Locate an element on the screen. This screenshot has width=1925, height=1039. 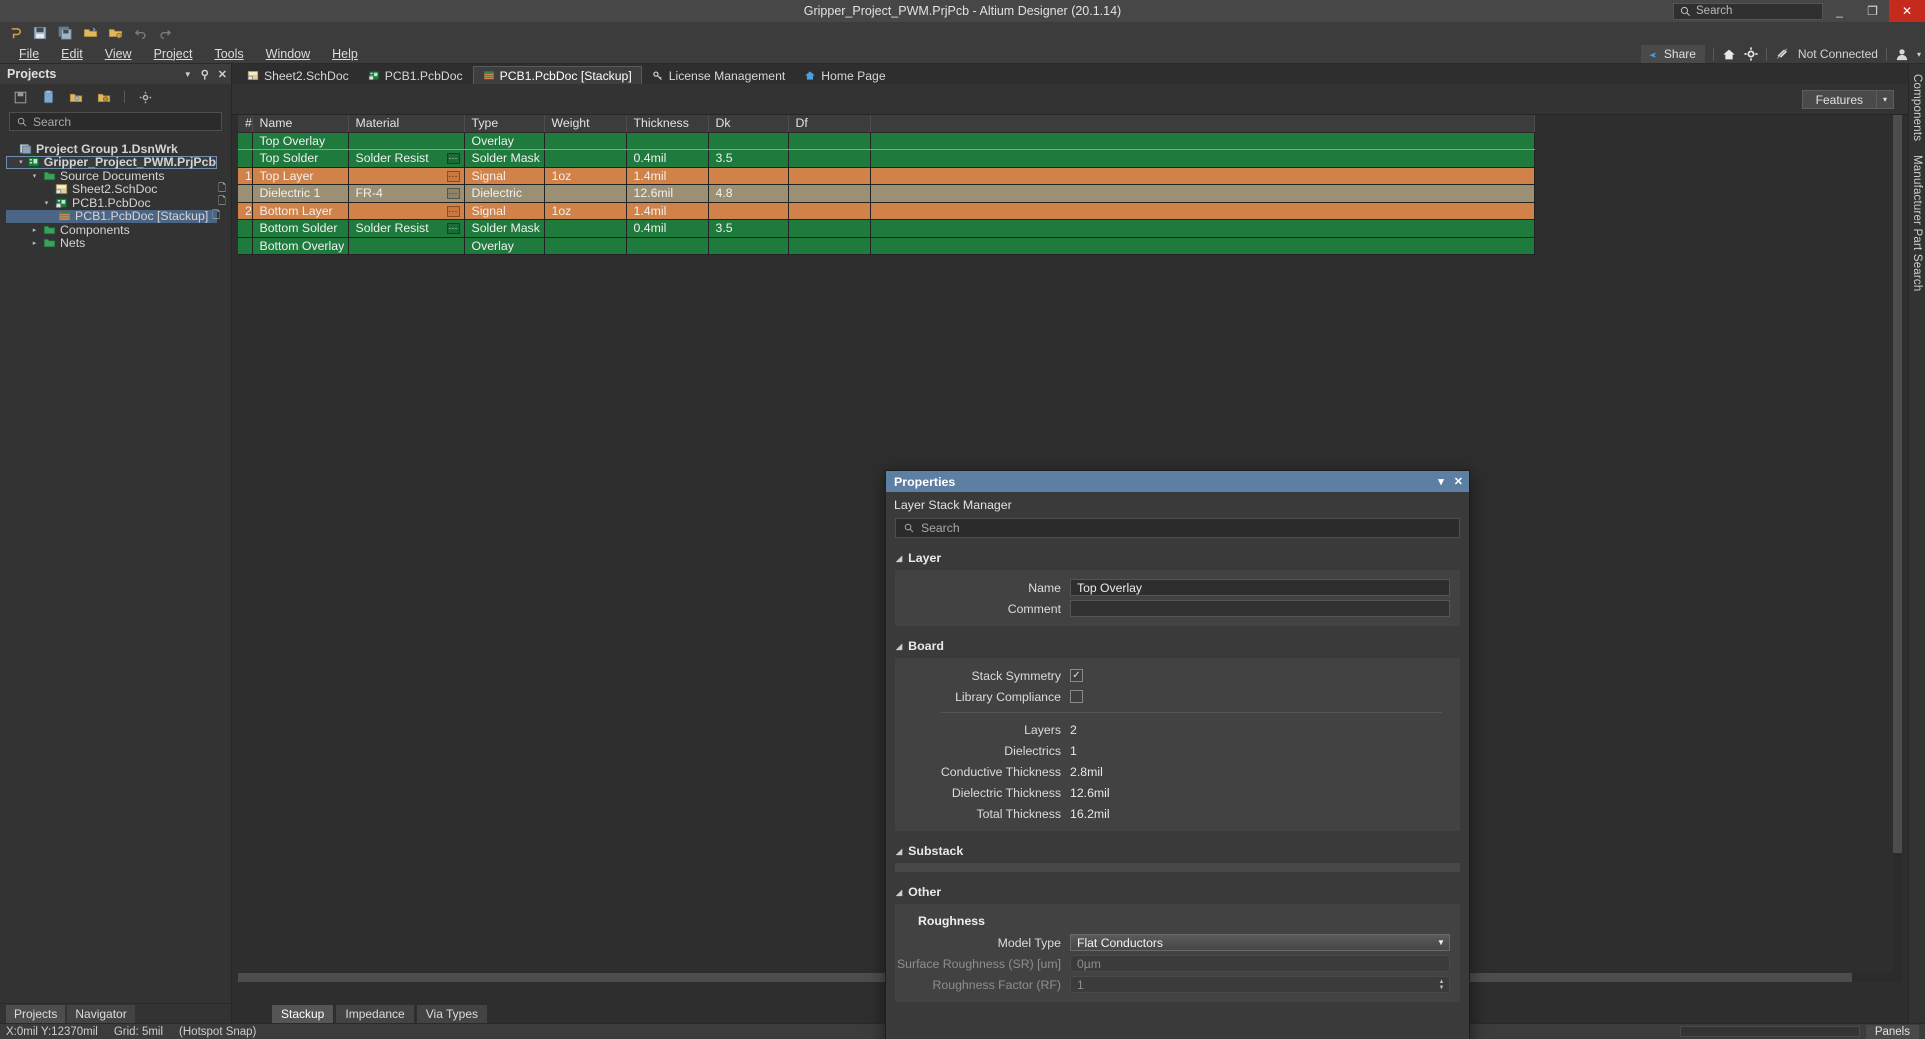
roughness-factor-input: 1 ▲ ▼ is located at coordinates (1260, 984).